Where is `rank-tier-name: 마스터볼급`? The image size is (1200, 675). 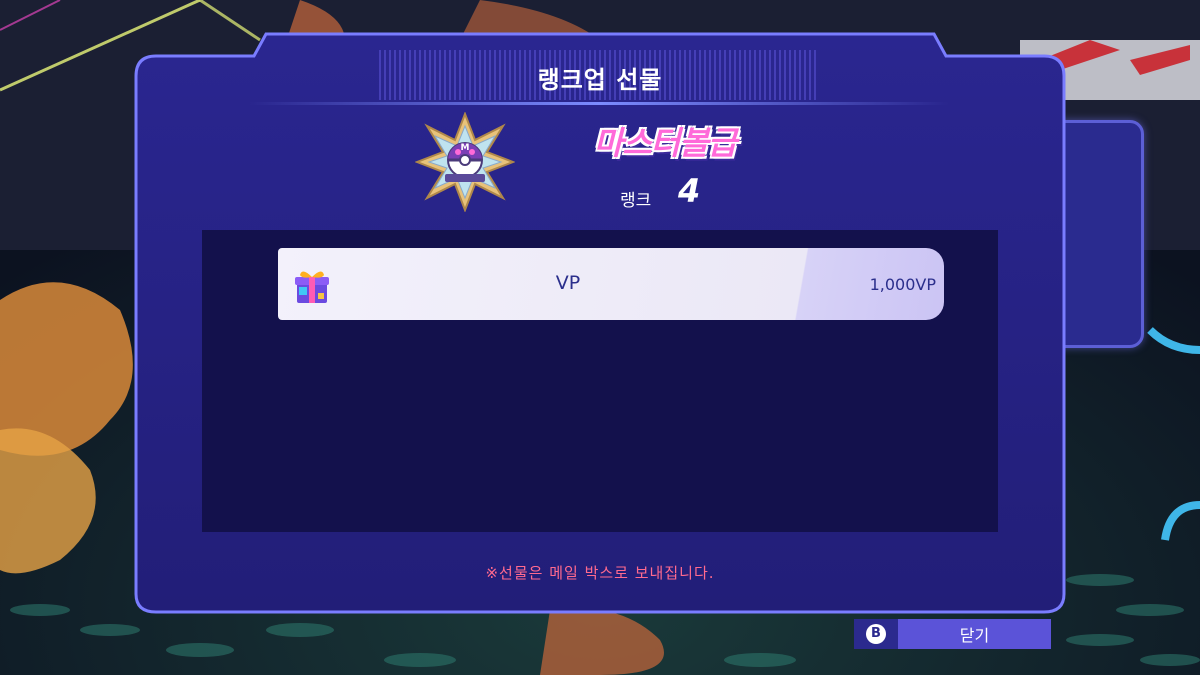
rank-tier-name: 마스터볼급 is located at coordinates (665, 143).